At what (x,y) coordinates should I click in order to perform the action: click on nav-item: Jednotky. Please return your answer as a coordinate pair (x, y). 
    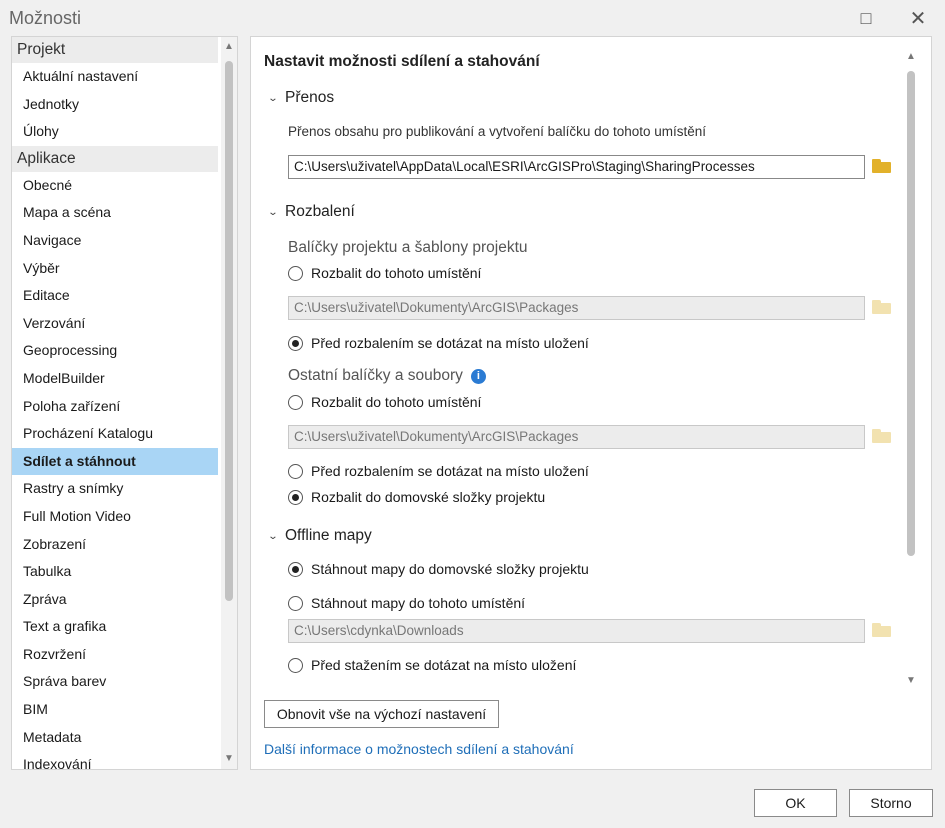
    Looking at the image, I should click on (115, 105).